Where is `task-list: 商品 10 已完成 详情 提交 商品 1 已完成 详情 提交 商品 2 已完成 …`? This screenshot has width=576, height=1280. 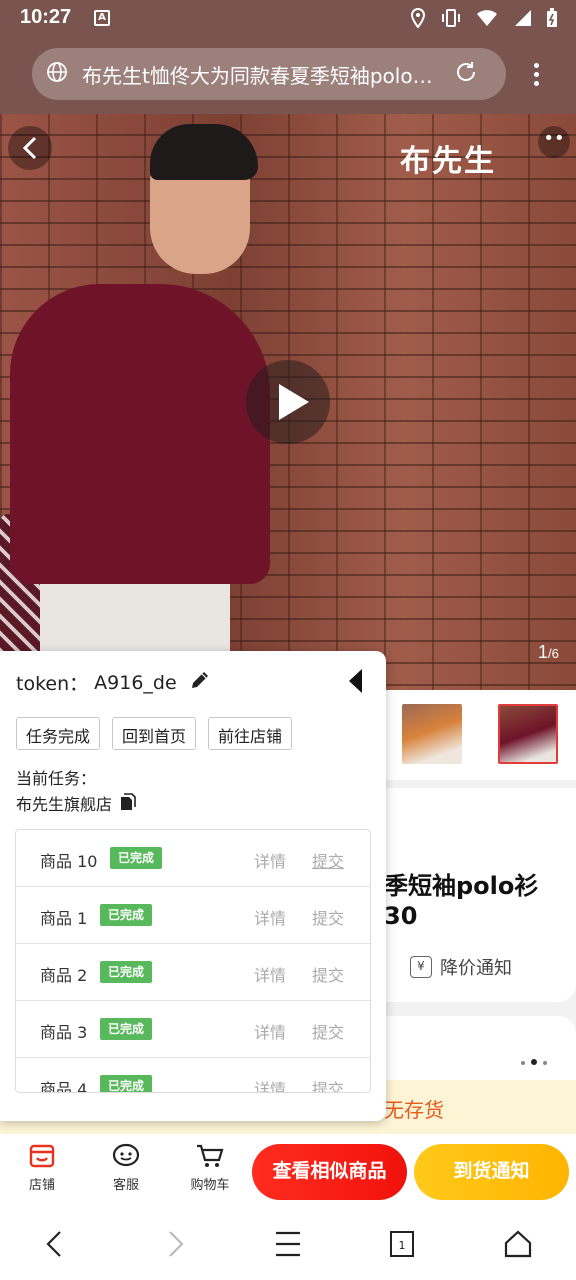 task-list: 商品 10 已完成 详情 提交 商品 1 已完成 详情 提交 商品 2 已完成 … is located at coordinates (193, 961).